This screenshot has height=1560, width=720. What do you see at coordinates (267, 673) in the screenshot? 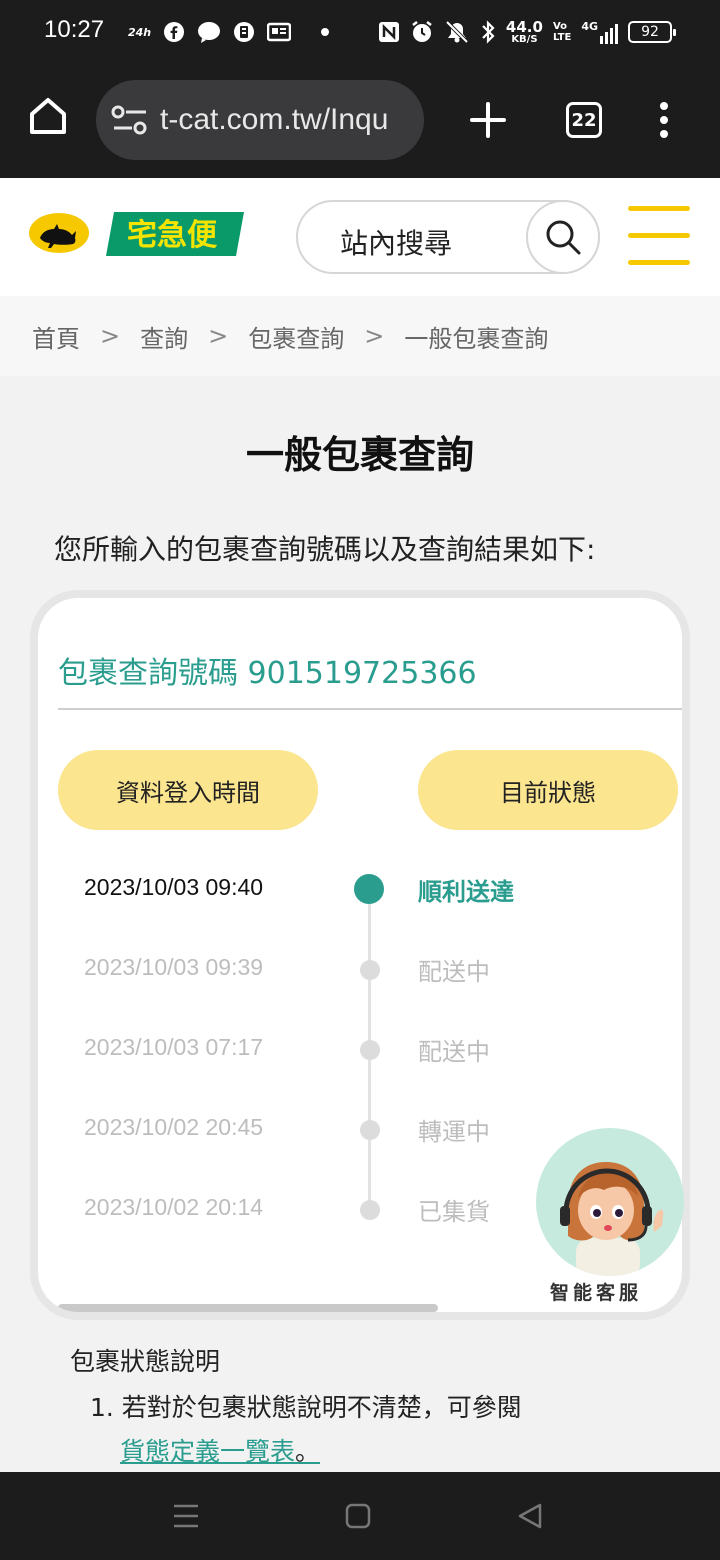
I see `tracking-number: 包裹查詢號碼 901519725366` at bounding box center [267, 673].